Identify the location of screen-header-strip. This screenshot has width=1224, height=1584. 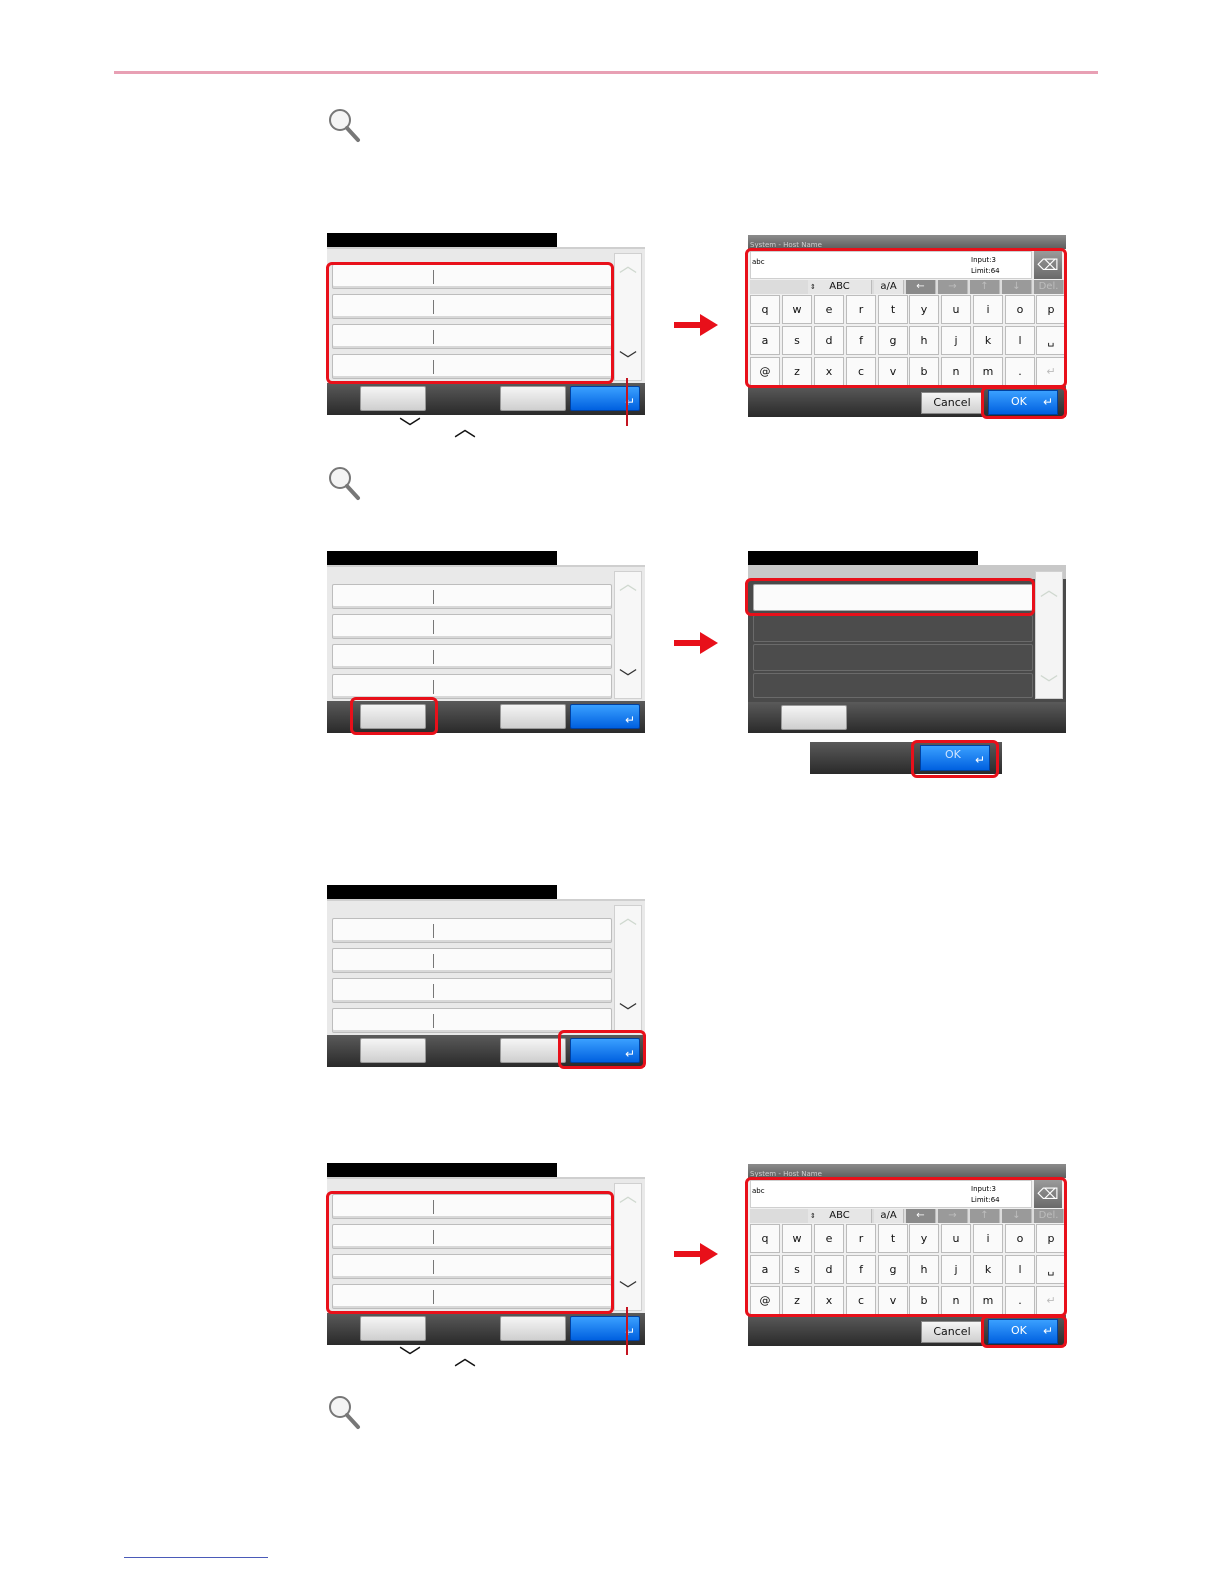
(907, 572).